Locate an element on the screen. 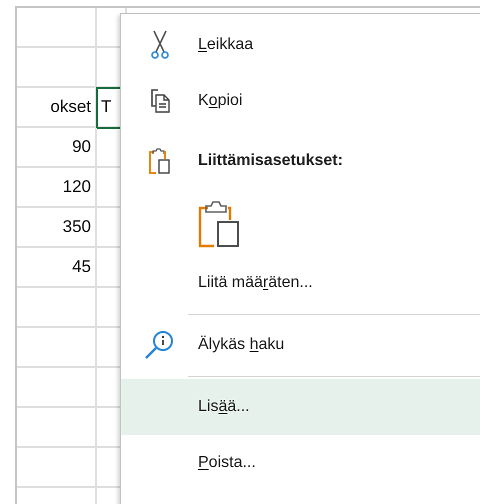  scissors-icon is located at coordinates (159, 45).